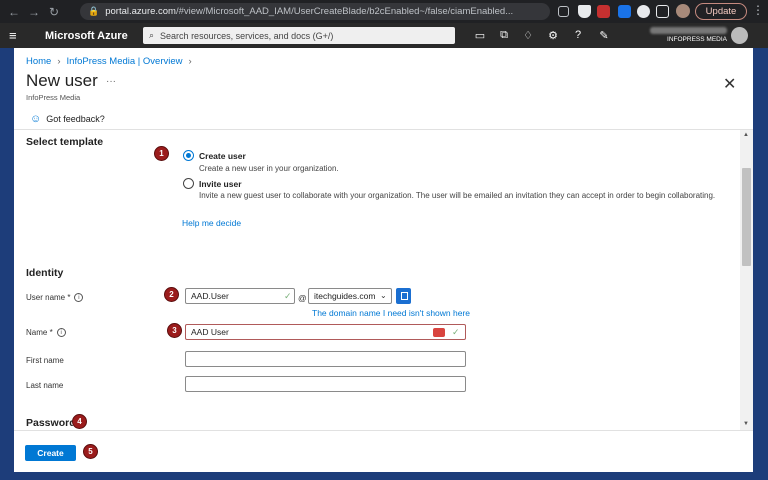 This screenshot has width=768, height=480. Describe the element at coordinates (152, 35) in the screenshot. I see `search-icon: ⌕` at that location.